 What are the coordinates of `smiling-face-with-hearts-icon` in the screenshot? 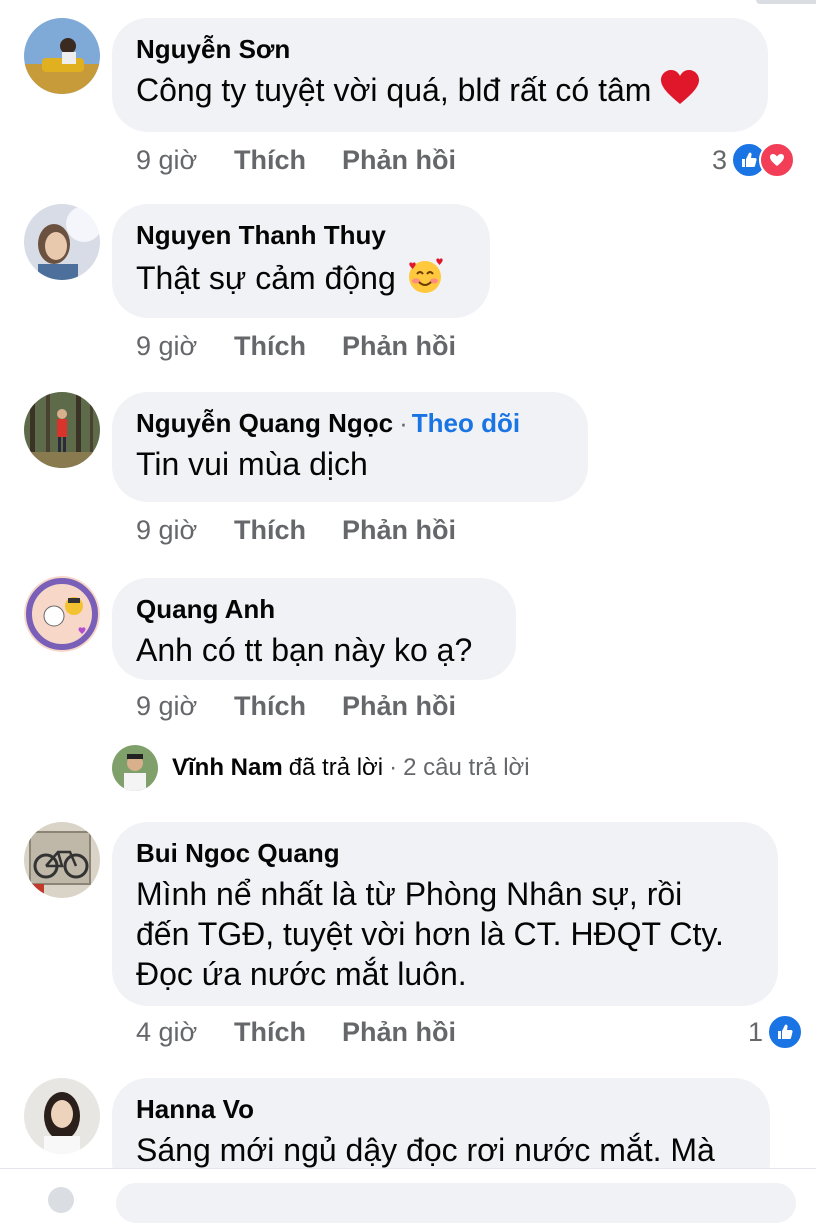 It's located at (425, 280).